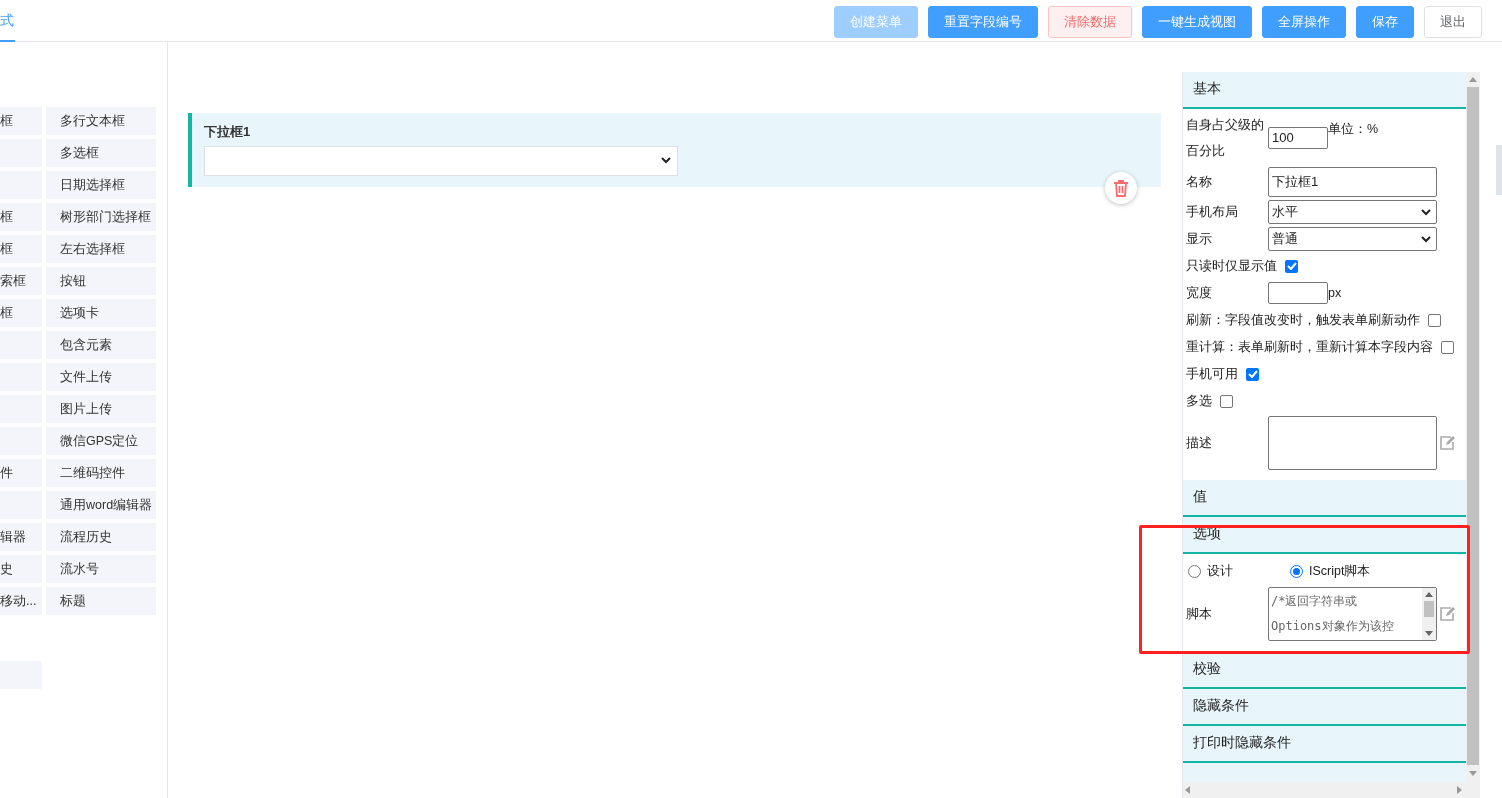  What do you see at coordinates (101, 409) in the screenshot?
I see `palette-item: 图片上传` at bounding box center [101, 409].